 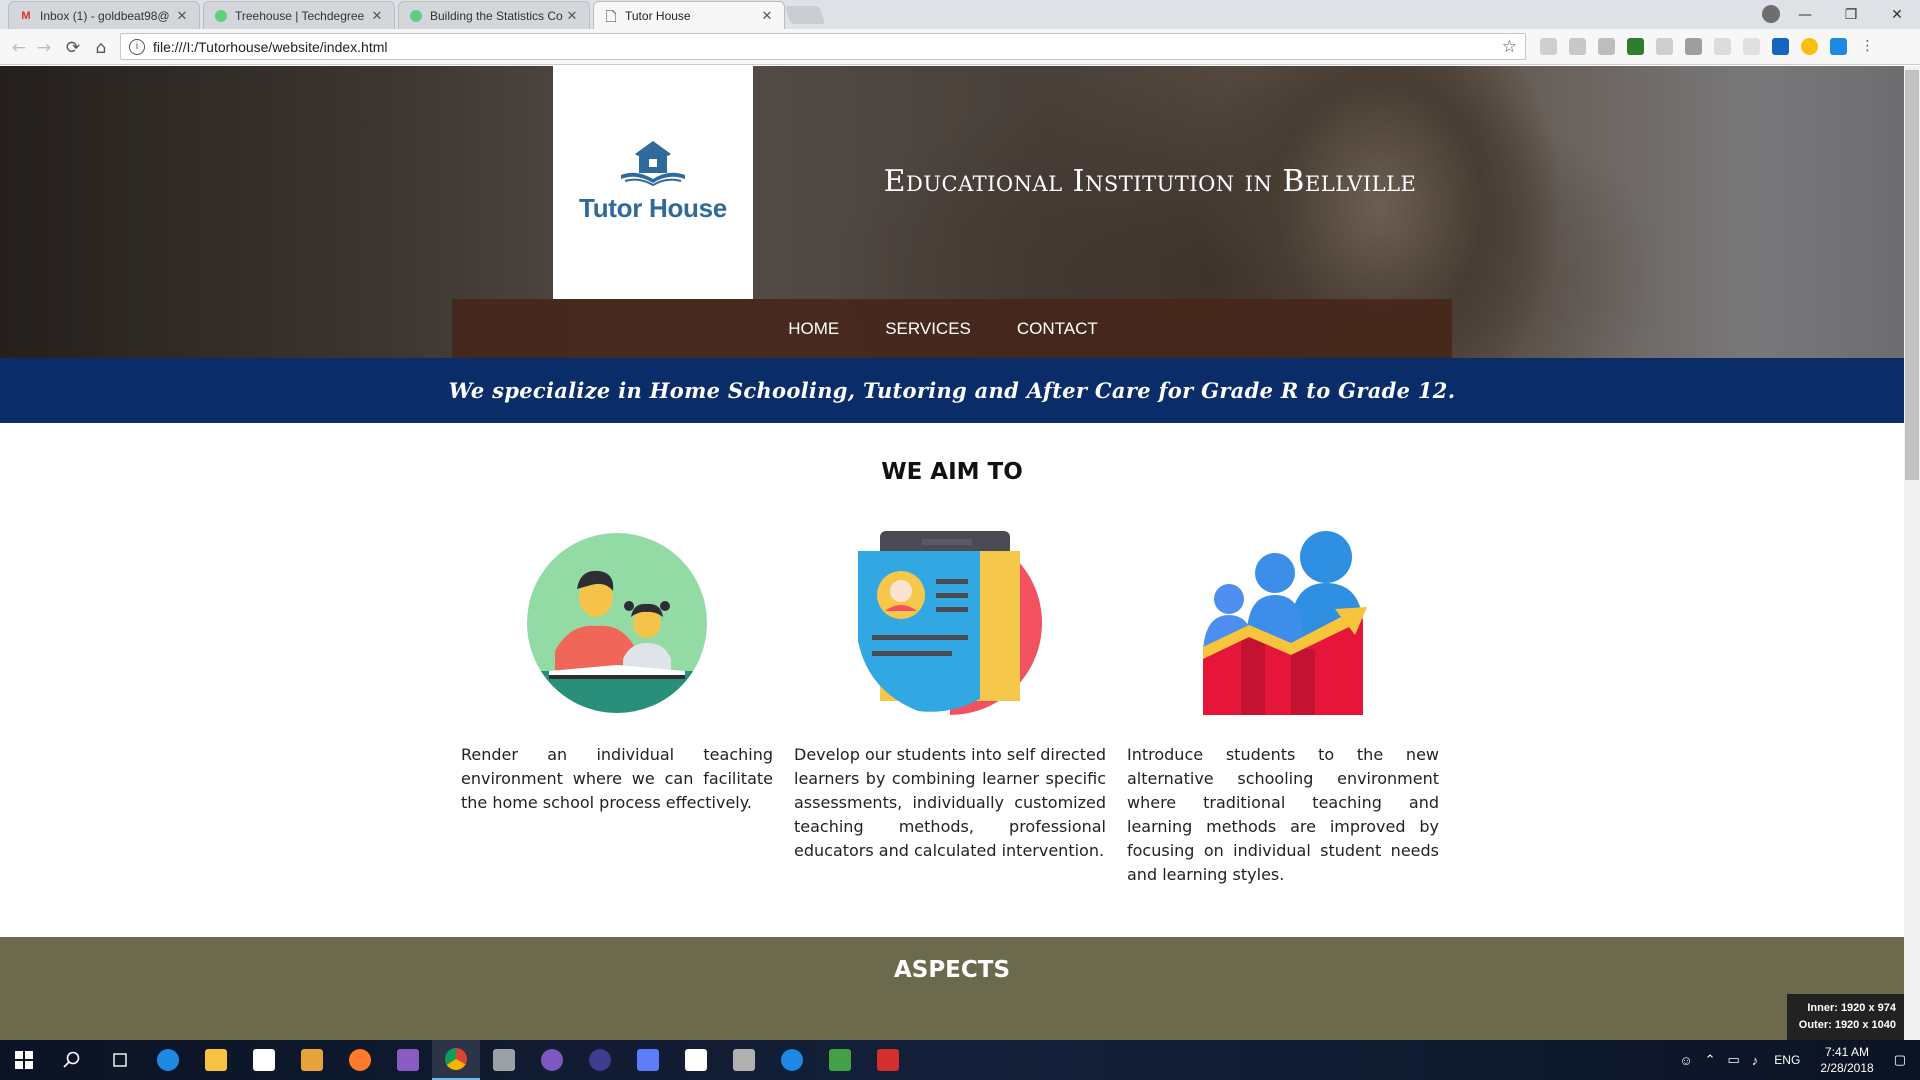 What do you see at coordinates (1847, 1052) in the screenshot?
I see `clock-time: 7:41 AM` at bounding box center [1847, 1052].